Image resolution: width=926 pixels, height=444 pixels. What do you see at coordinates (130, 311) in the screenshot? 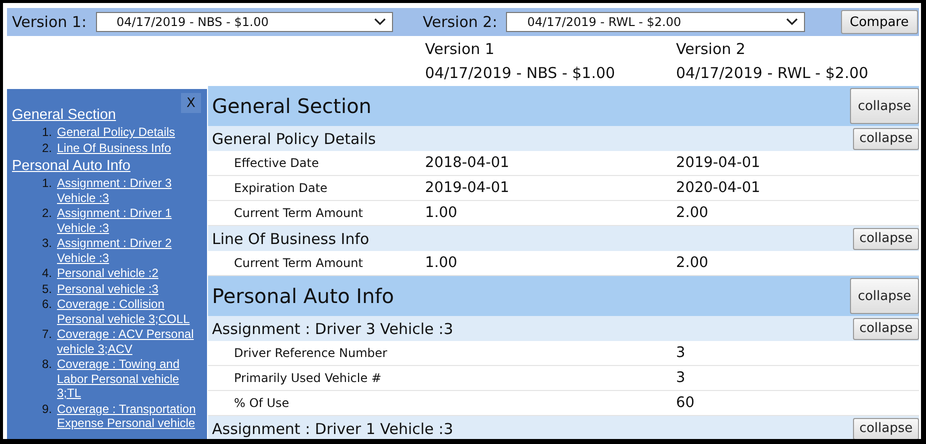
I see `sidebar-link: Coverage : Collision Personal vehicle 3;COLL` at bounding box center [130, 311].